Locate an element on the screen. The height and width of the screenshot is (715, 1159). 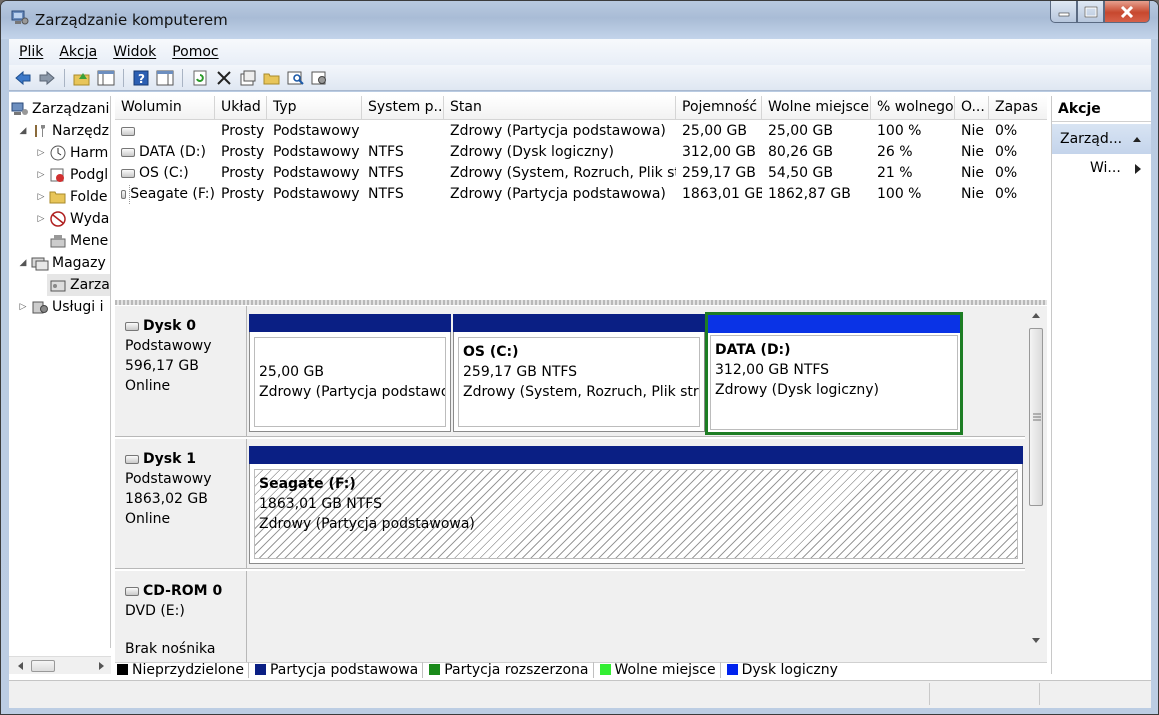
show-hide-action-pane-button is located at coordinates (165, 78).